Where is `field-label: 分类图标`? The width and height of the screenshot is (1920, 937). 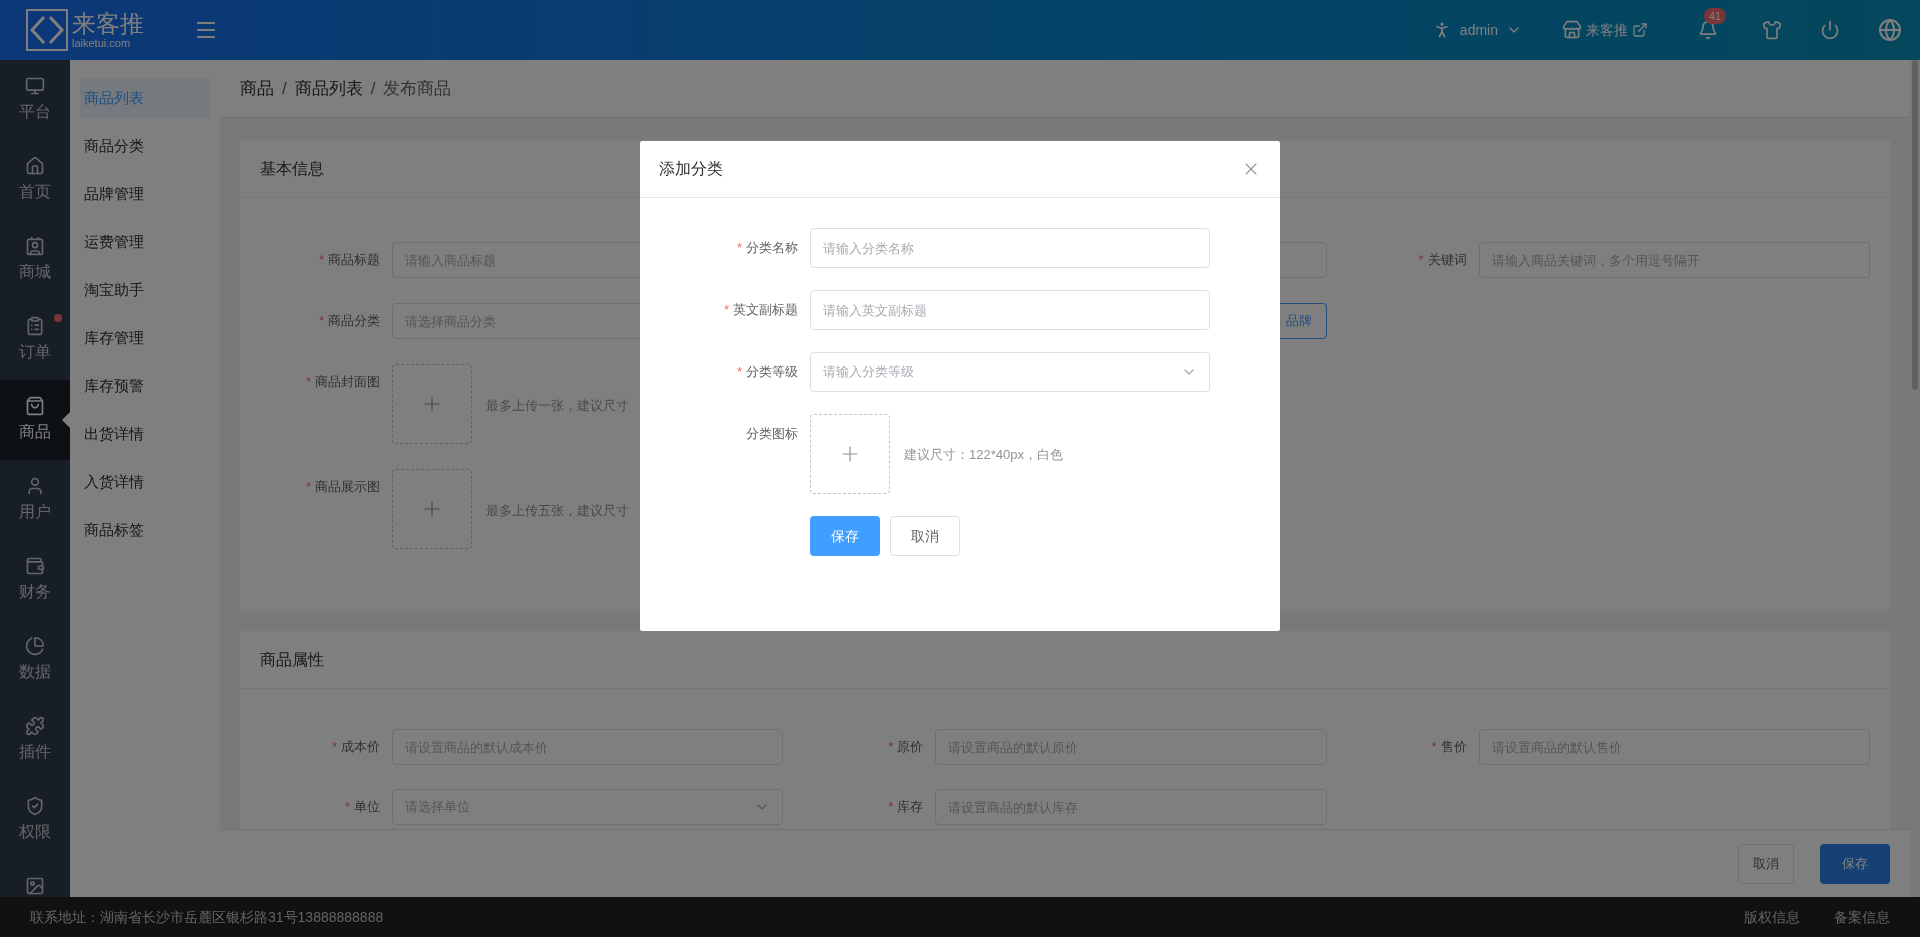 field-label: 分类图标 is located at coordinates (772, 434).